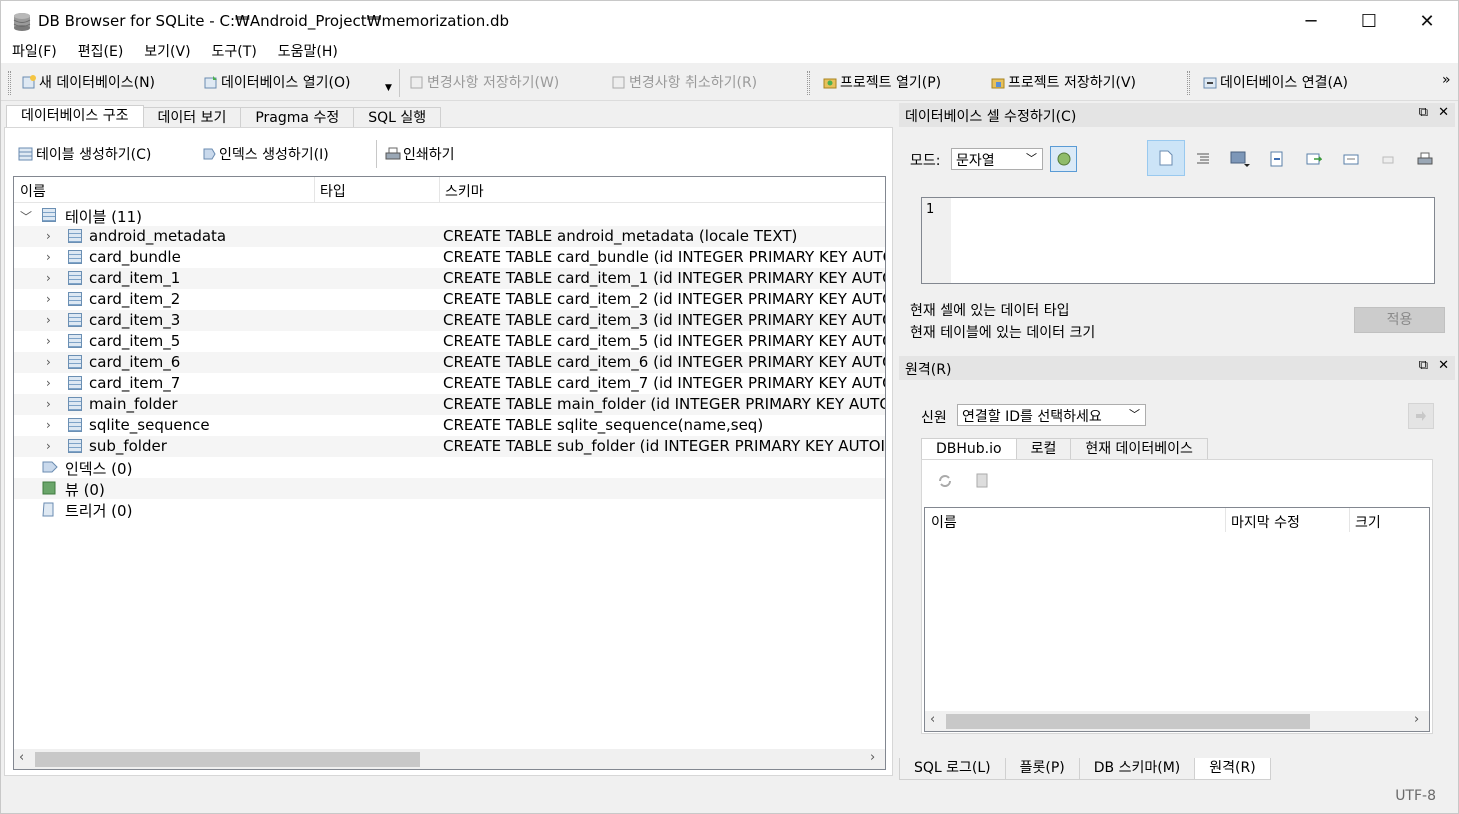 The width and height of the screenshot is (1459, 814). I want to click on erase-button, so click(1388, 159).